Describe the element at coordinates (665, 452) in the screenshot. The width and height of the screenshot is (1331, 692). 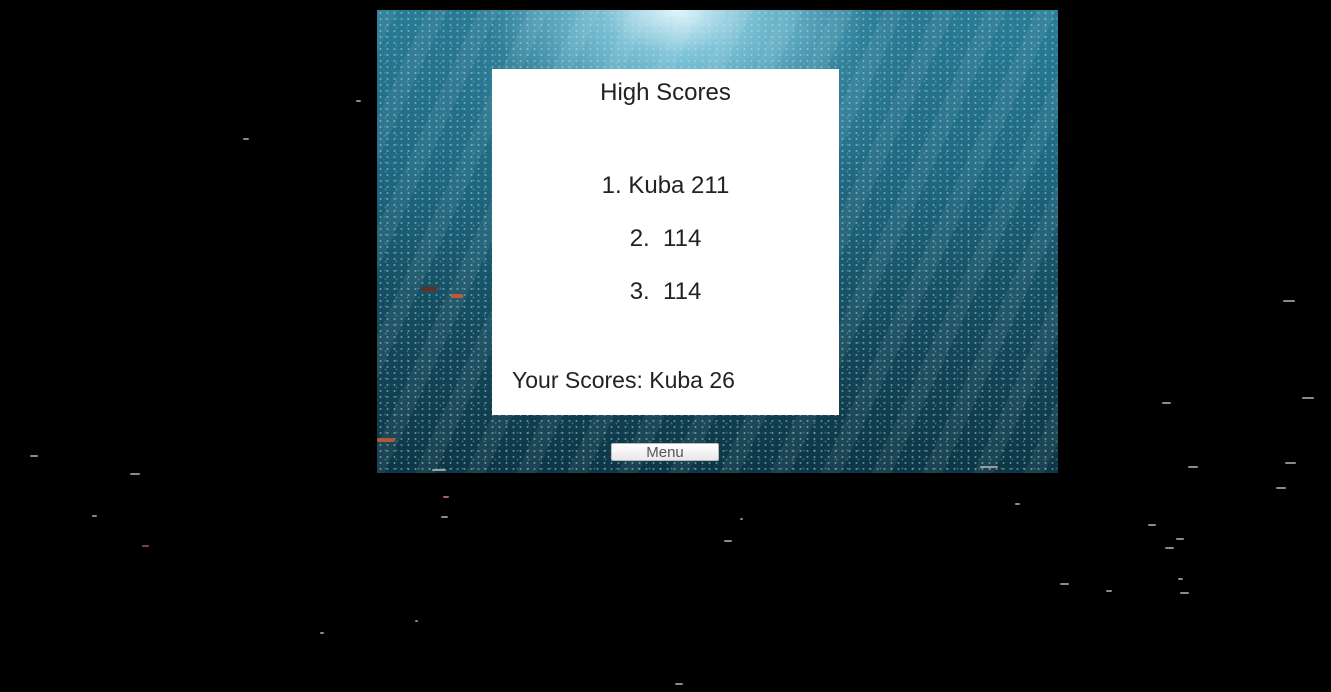
I see `menu-button: Menu` at that location.